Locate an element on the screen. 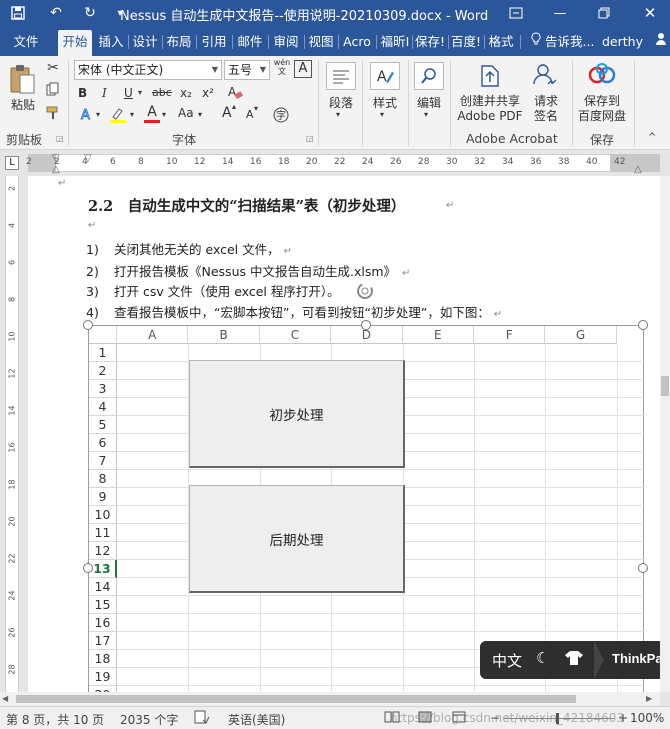  row-header: 10 is located at coordinates (103, 515).